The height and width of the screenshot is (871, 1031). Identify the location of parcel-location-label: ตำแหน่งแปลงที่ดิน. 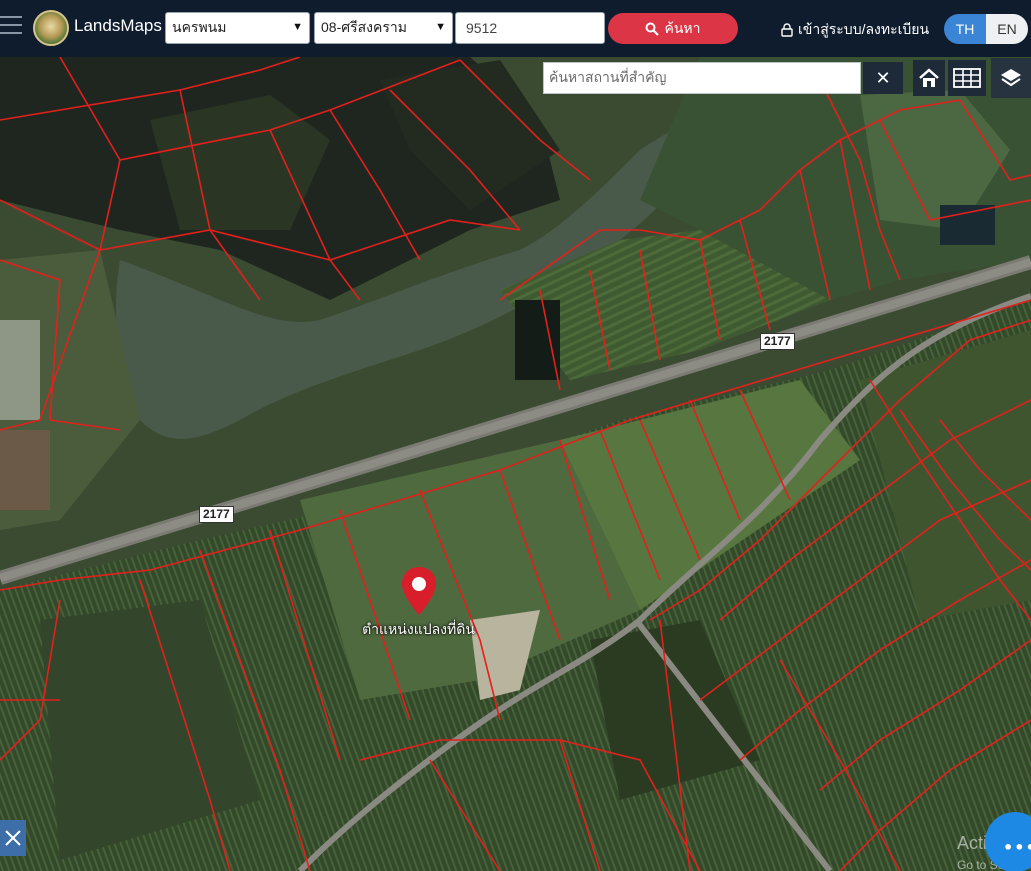
(418, 629).